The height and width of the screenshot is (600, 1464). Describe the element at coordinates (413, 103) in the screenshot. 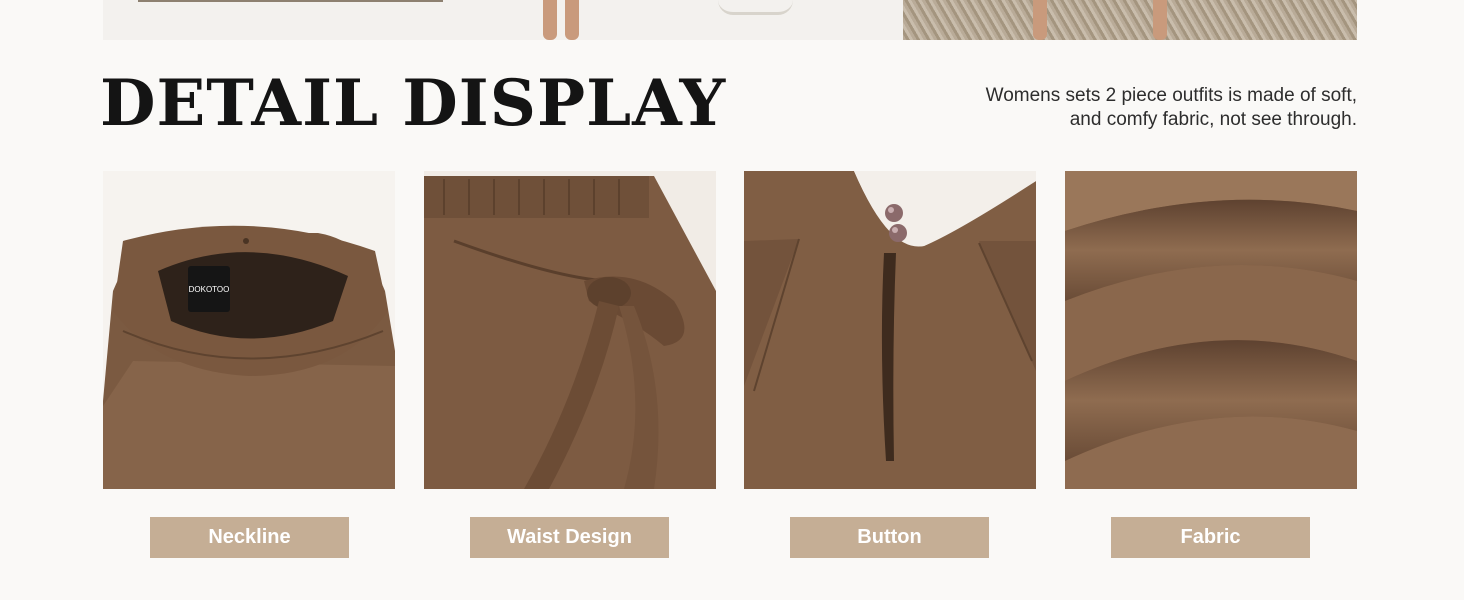

I see `section-title: DETAIL DISPLAY` at that location.